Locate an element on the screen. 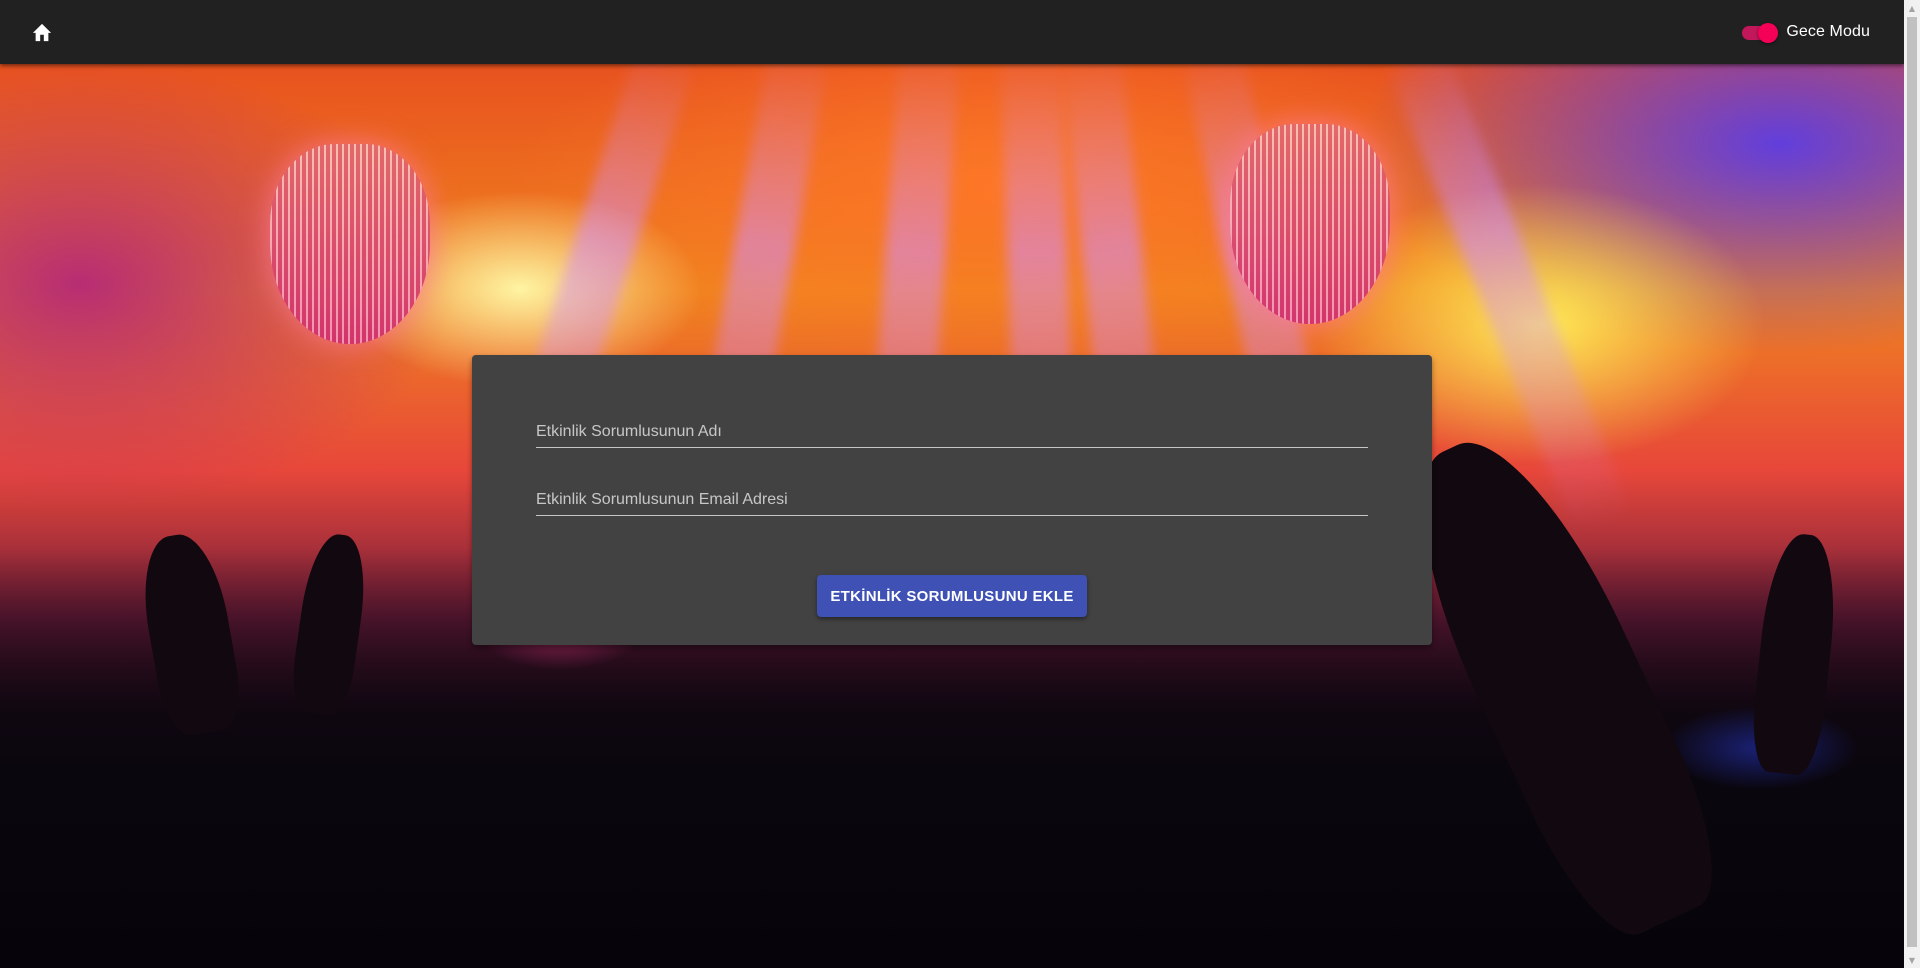 The width and height of the screenshot is (1920, 968). switch-thumb is located at coordinates (1768, 33).